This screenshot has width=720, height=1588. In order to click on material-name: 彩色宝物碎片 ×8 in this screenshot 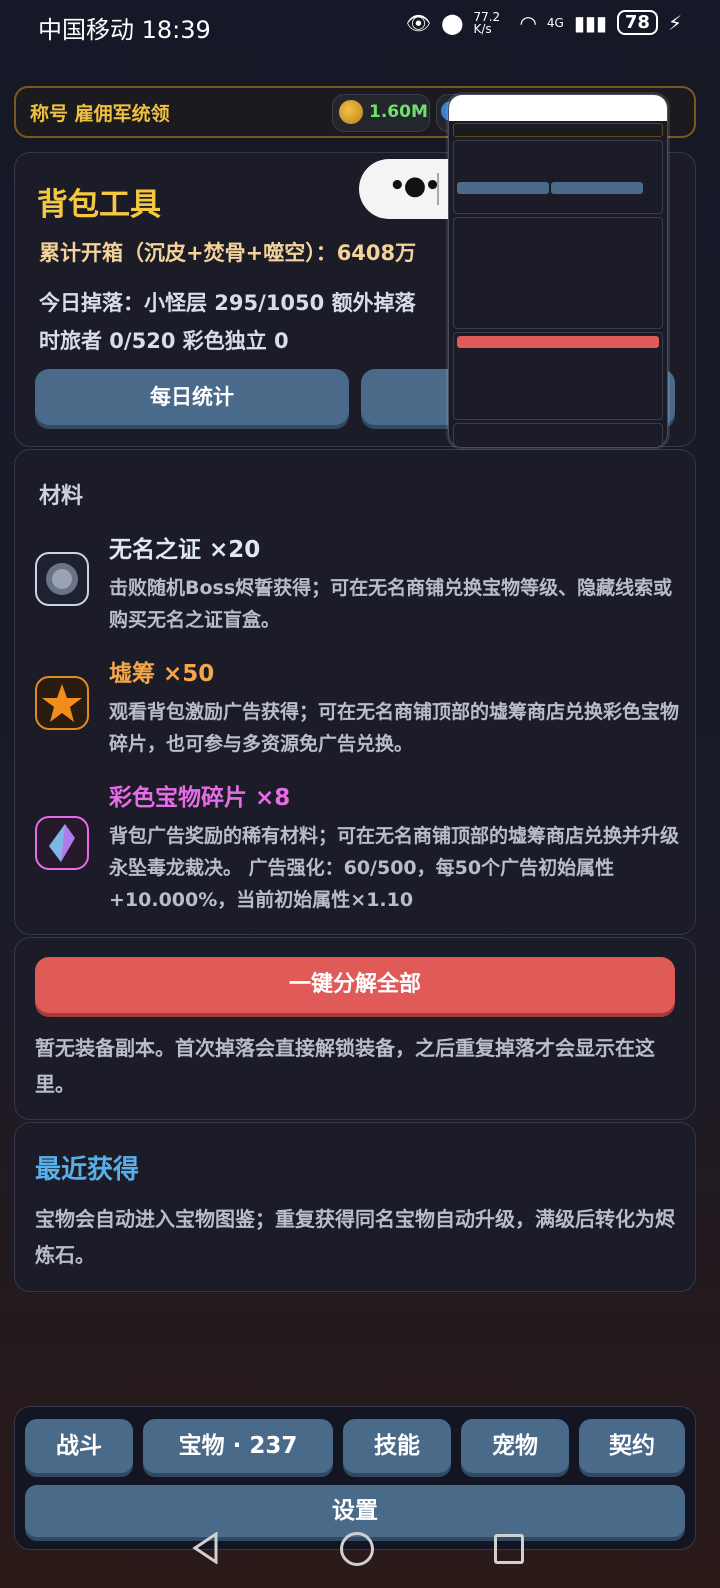, I will do `click(200, 798)`.